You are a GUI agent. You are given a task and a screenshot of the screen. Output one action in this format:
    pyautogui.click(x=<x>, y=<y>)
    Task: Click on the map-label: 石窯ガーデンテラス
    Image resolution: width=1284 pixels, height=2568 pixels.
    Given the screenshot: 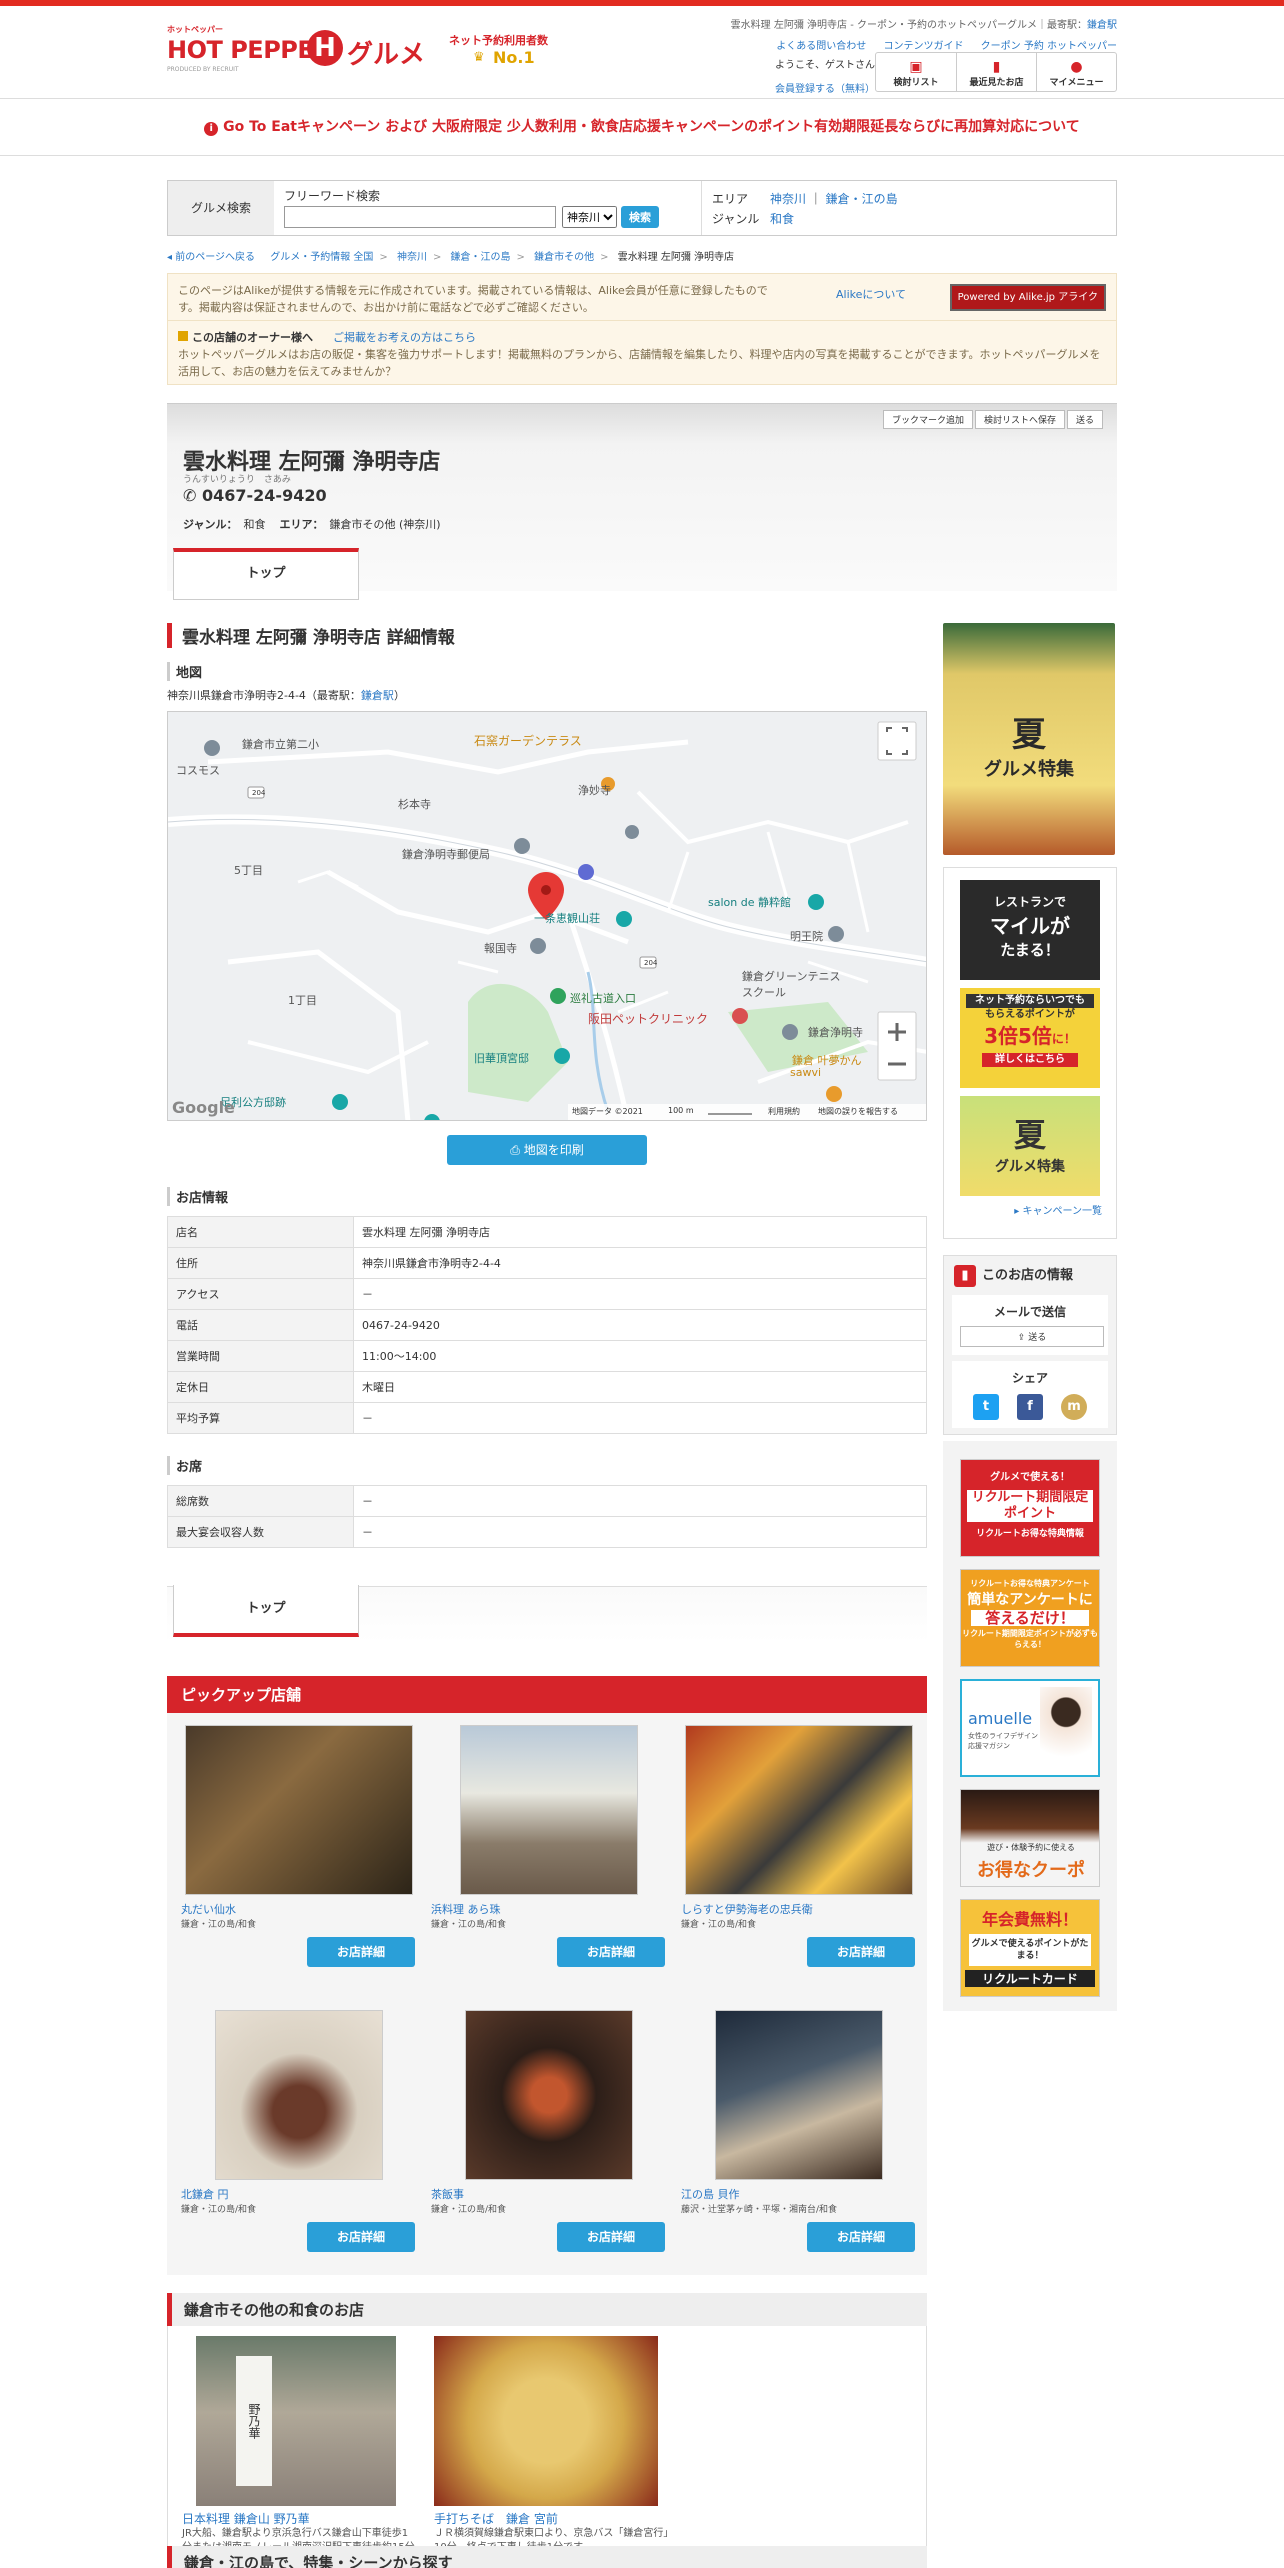 What is the action you would take?
    pyautogui.click(x=528, y=741)
    